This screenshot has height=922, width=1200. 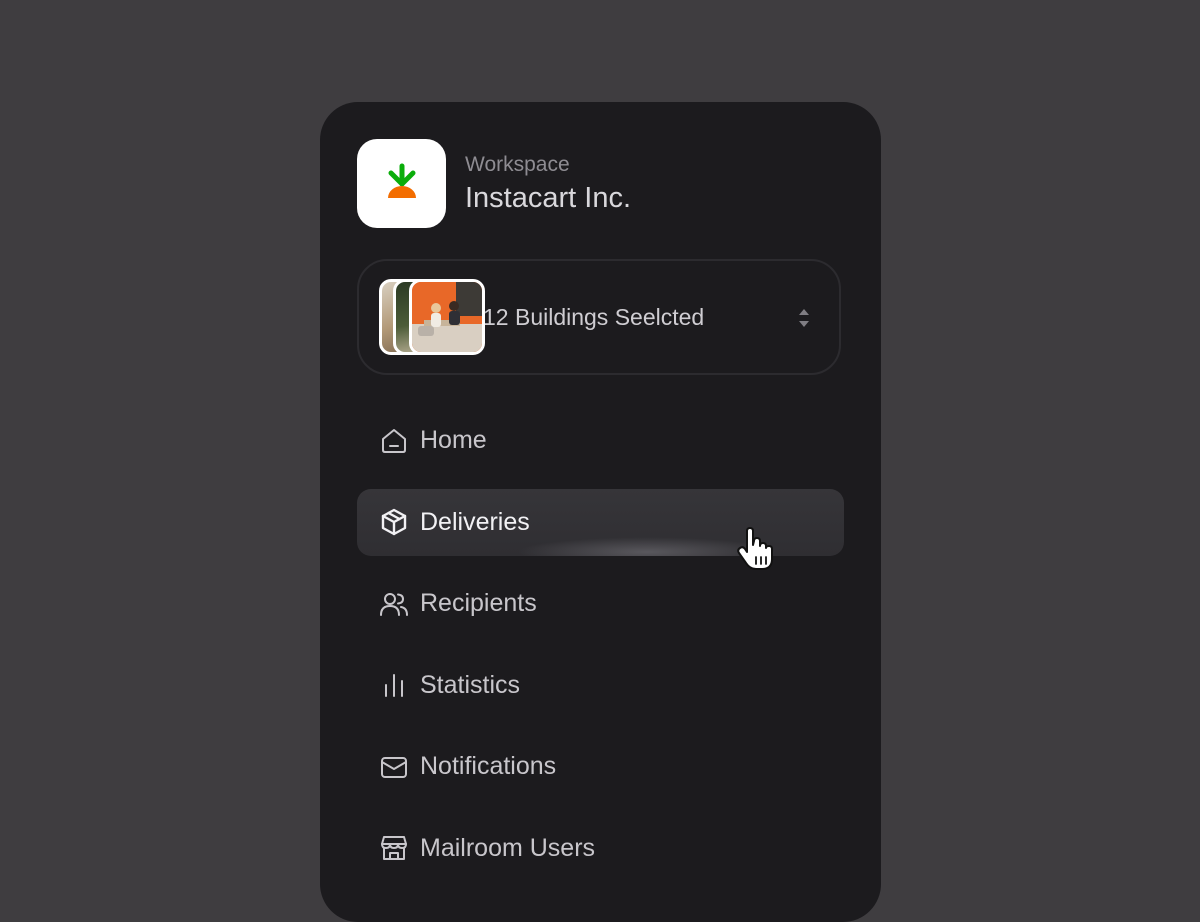 What do you see at coordinates (508, 847) in the screenshot?
I see `sidebar-item-label: Mailroom Users` at bounding box center [508, 847].